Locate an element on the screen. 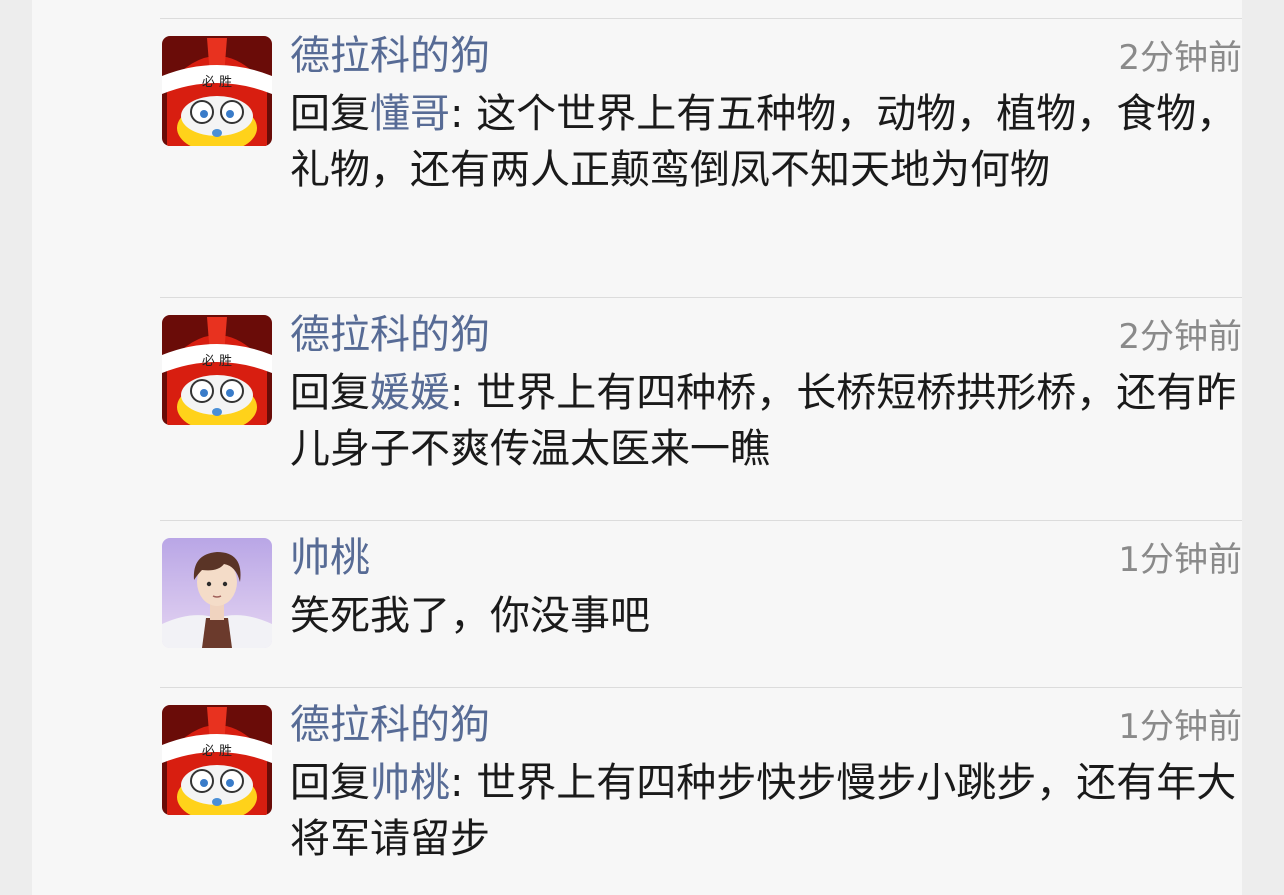 The width and height of the screenshot is (1284, 895). reply-target: 媛媛 is located at coordinates (410, 393).